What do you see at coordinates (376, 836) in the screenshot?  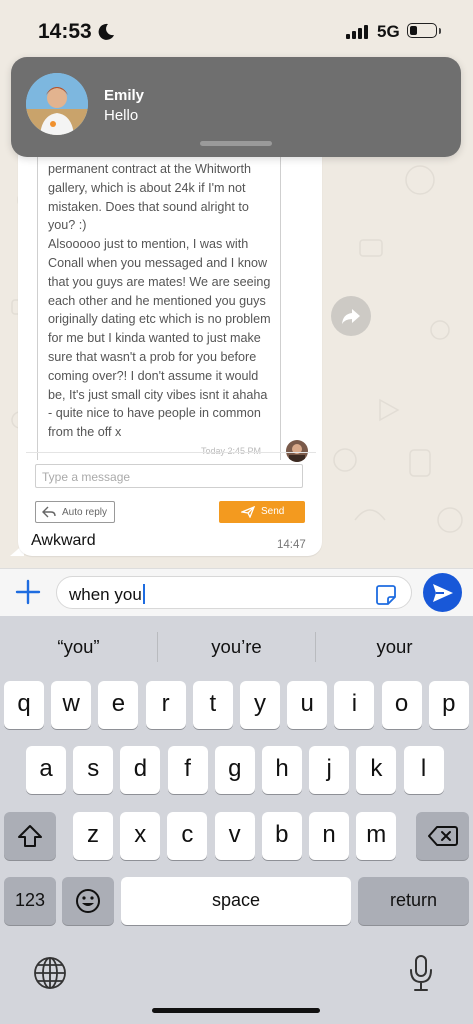 I see `key-m: m` at bounding box center [376, 836].